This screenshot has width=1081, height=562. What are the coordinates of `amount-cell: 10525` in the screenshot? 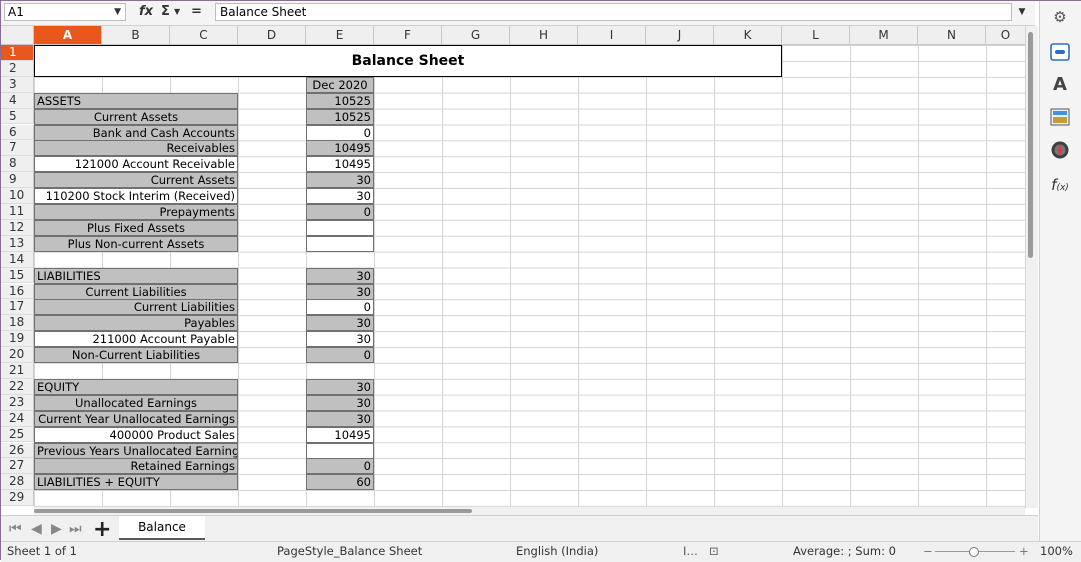 It's located at (340, 100).